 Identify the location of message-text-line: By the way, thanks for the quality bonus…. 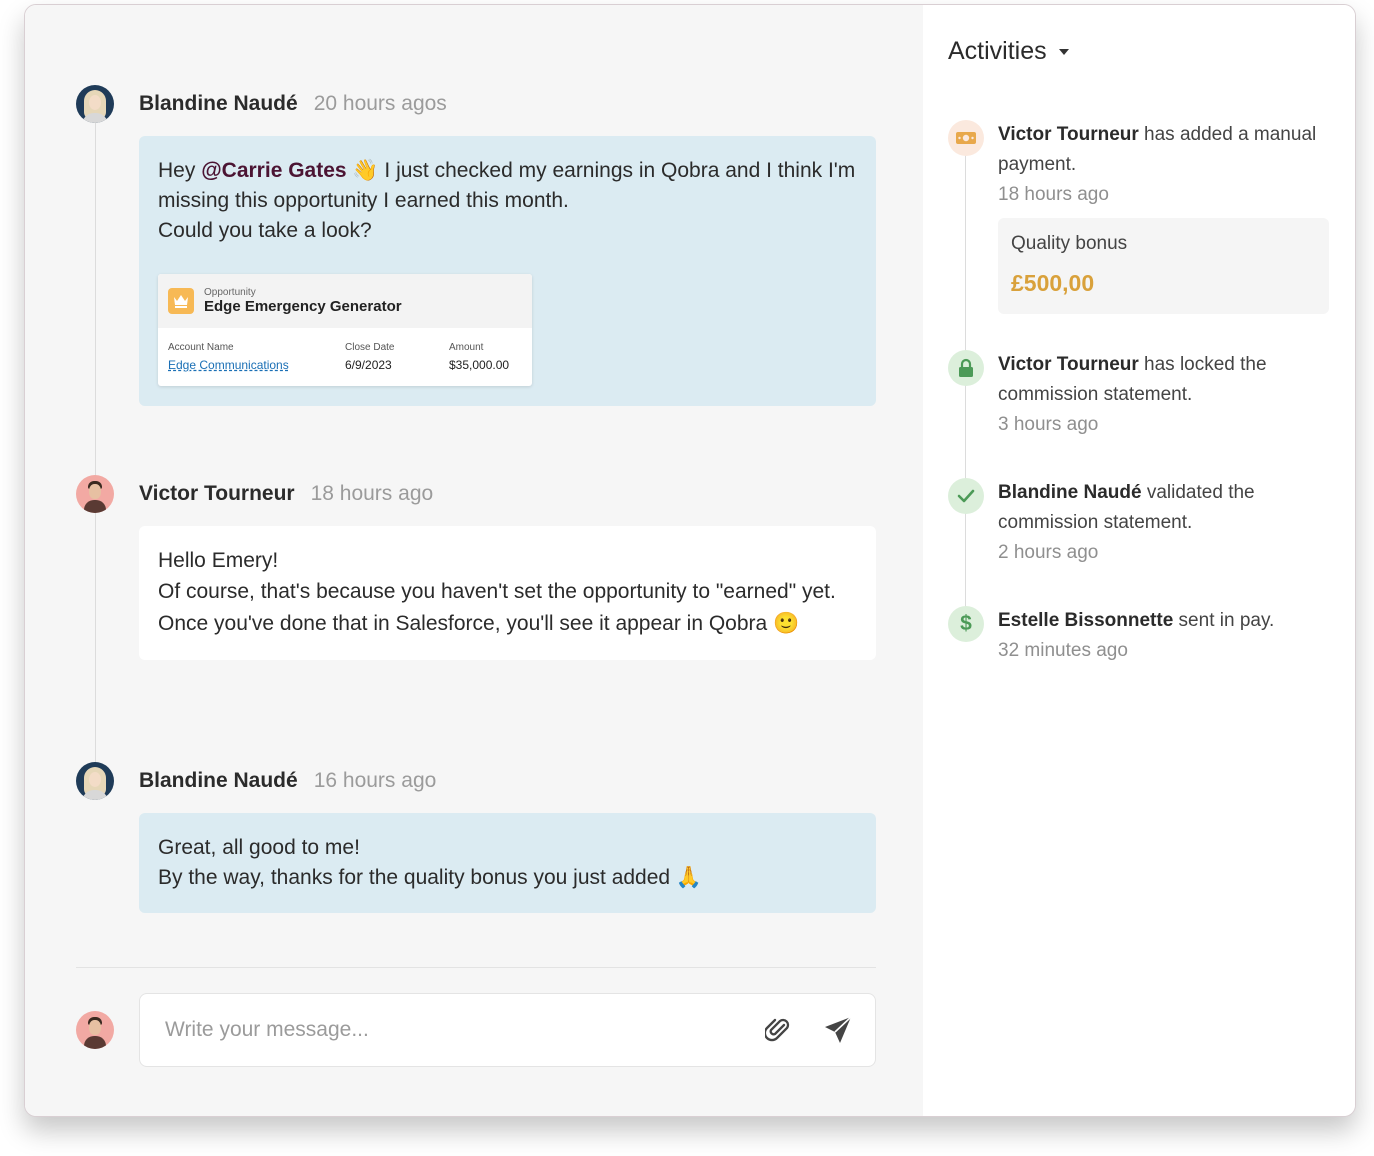
(430, 877).